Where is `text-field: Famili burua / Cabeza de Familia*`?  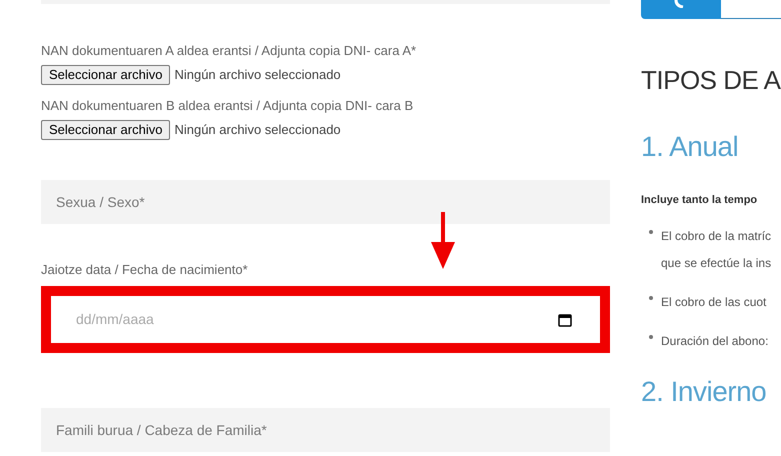 text-field: Famili burua / Cabeza de Familia* is located at coordinates (325, 430).